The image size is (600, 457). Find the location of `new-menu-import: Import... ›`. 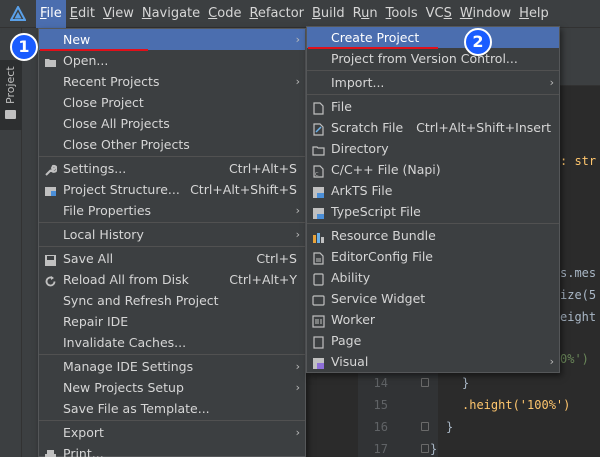

new-menu-import: Import... › is located at coordinates (433, 82).